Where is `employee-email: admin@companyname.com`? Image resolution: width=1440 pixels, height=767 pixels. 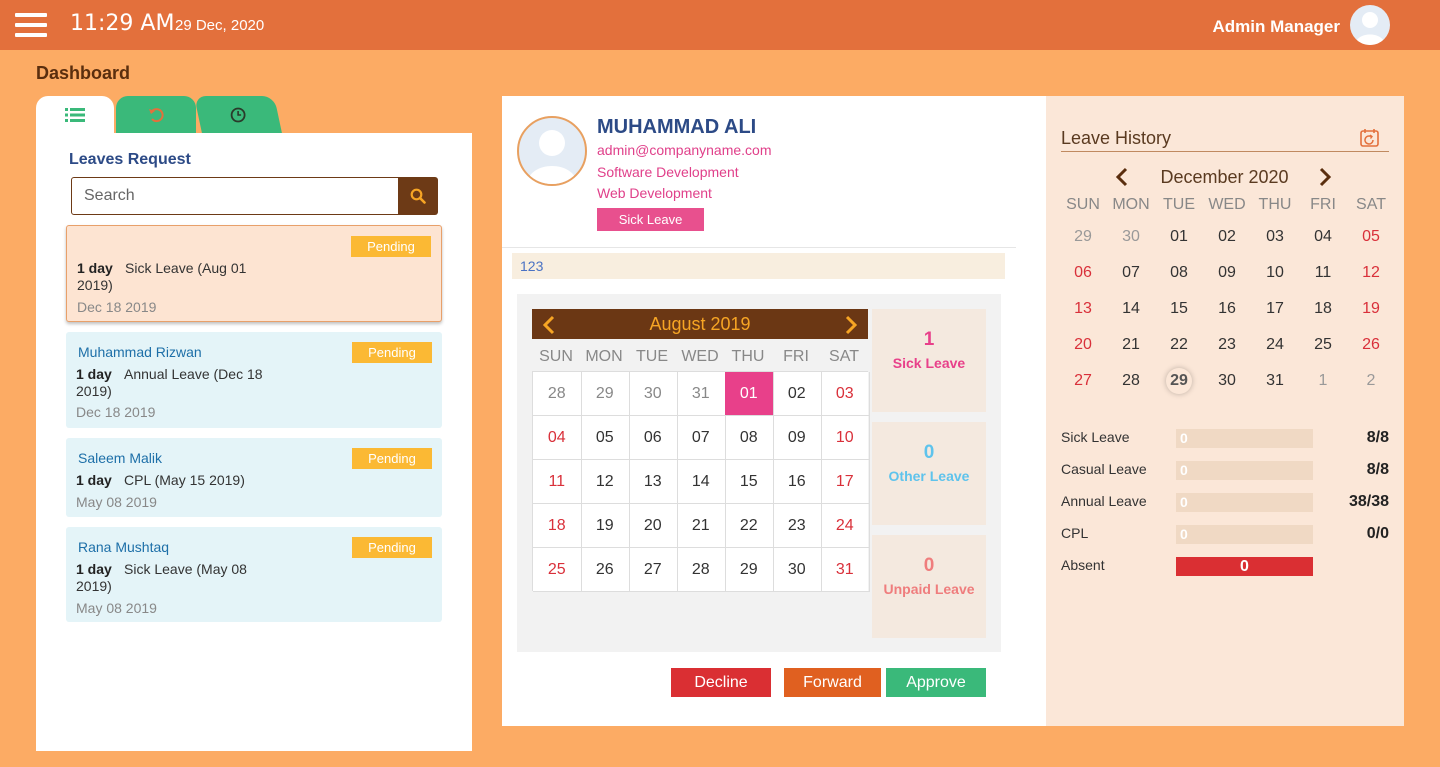
employee-email: admin@companyname.com is located at coordinates (684, 150).